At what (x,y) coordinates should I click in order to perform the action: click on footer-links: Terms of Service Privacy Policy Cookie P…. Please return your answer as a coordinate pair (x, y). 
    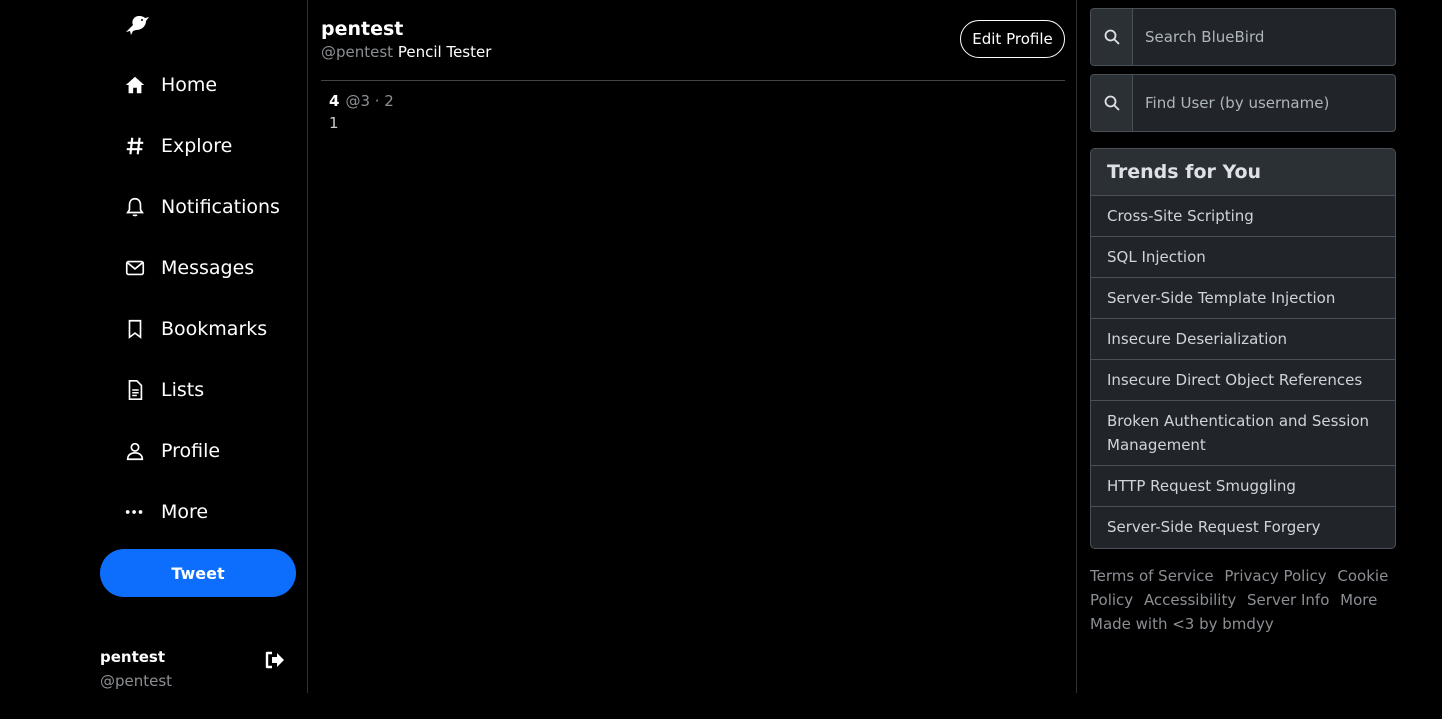
    Looking at the image, I should click on (1240, 588).